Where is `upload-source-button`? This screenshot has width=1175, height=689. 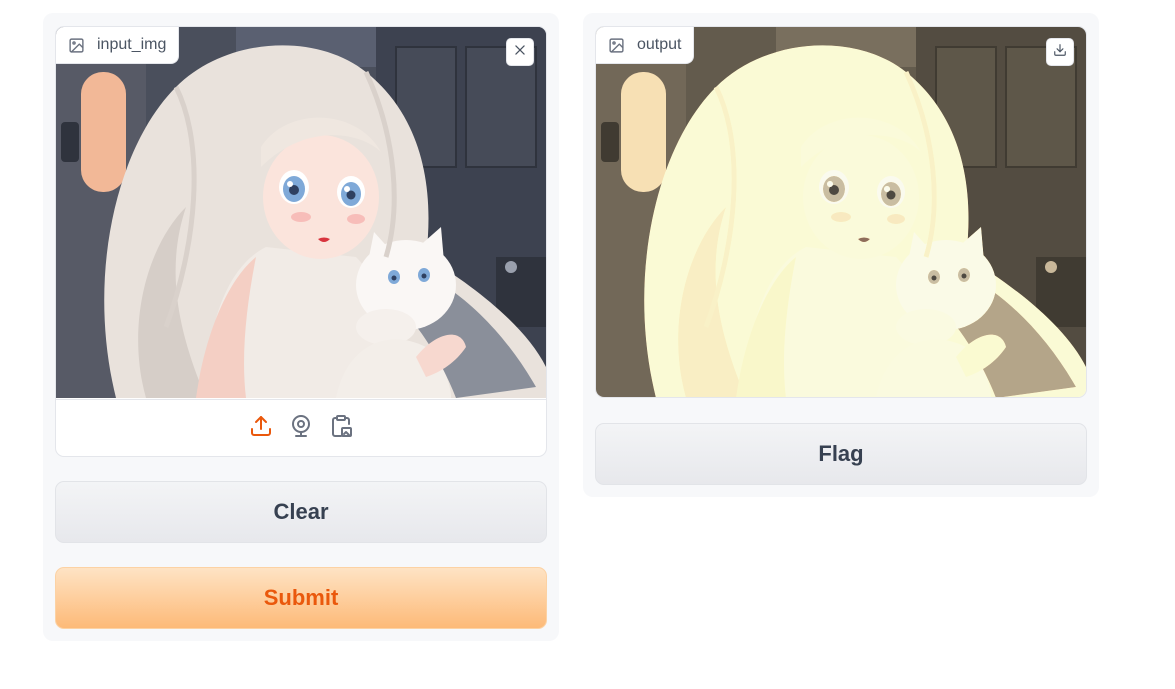
upload-source-button is located at coordinates (261, 428).